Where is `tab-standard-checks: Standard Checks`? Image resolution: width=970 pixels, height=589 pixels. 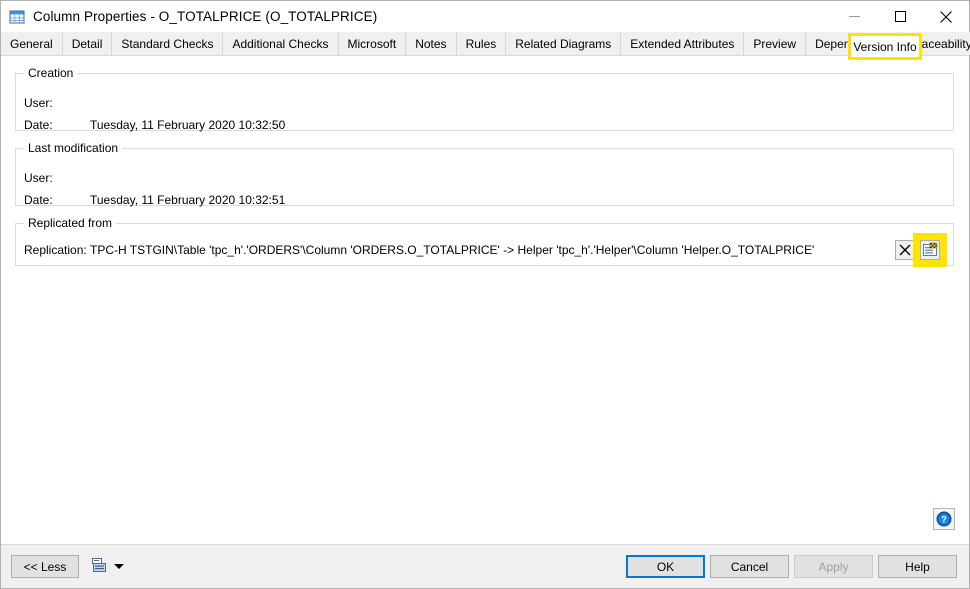 tab-standard-checks: Standard Checks is located at coordinates (168, 43).